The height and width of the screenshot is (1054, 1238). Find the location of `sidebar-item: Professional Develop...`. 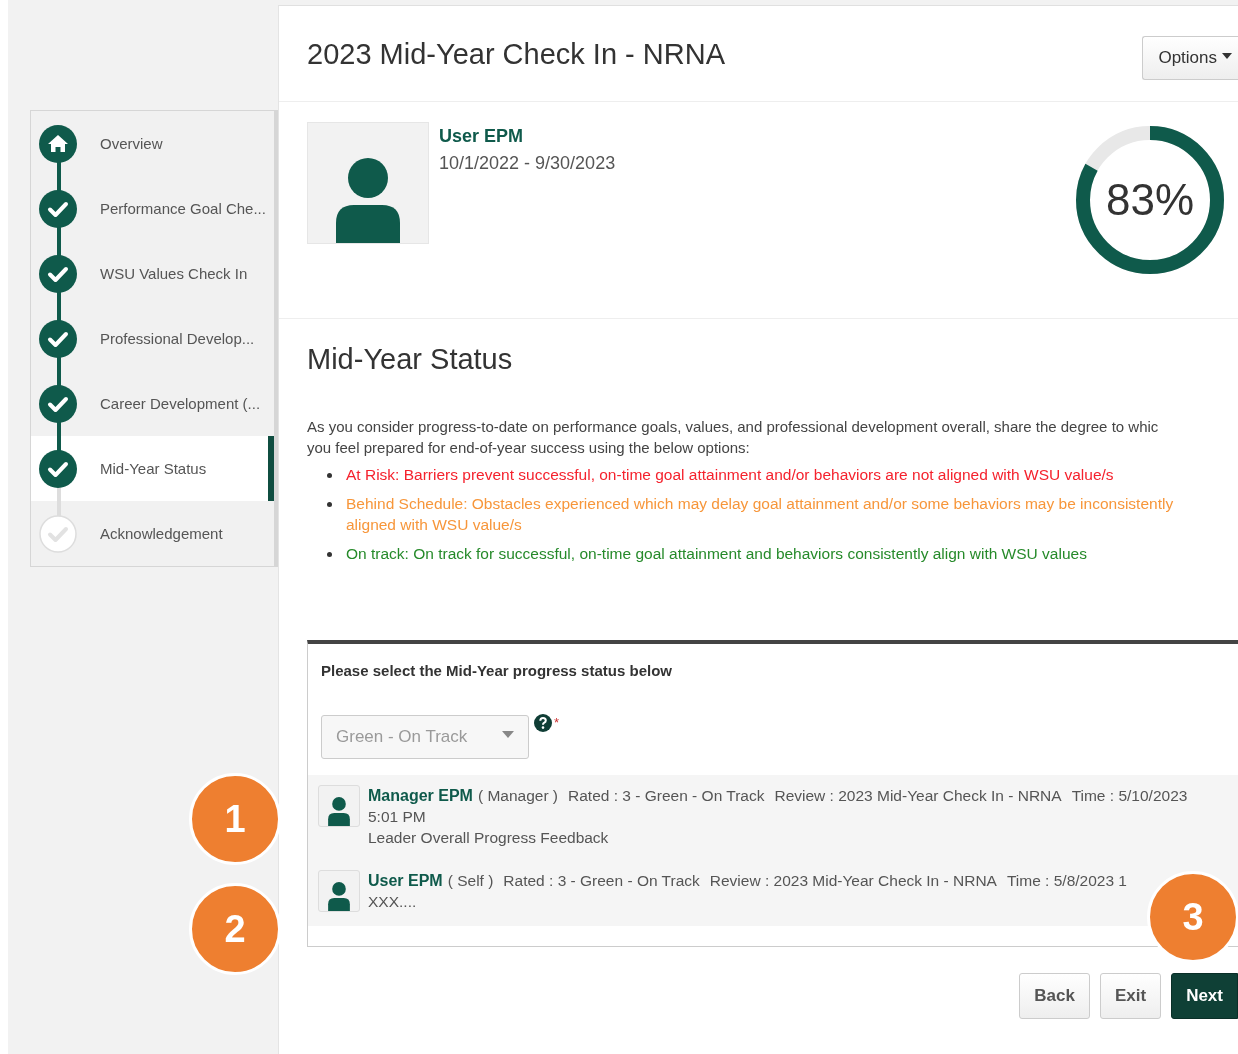

sidebar-item: Professional Develop... is located at coordinates (152, 338).